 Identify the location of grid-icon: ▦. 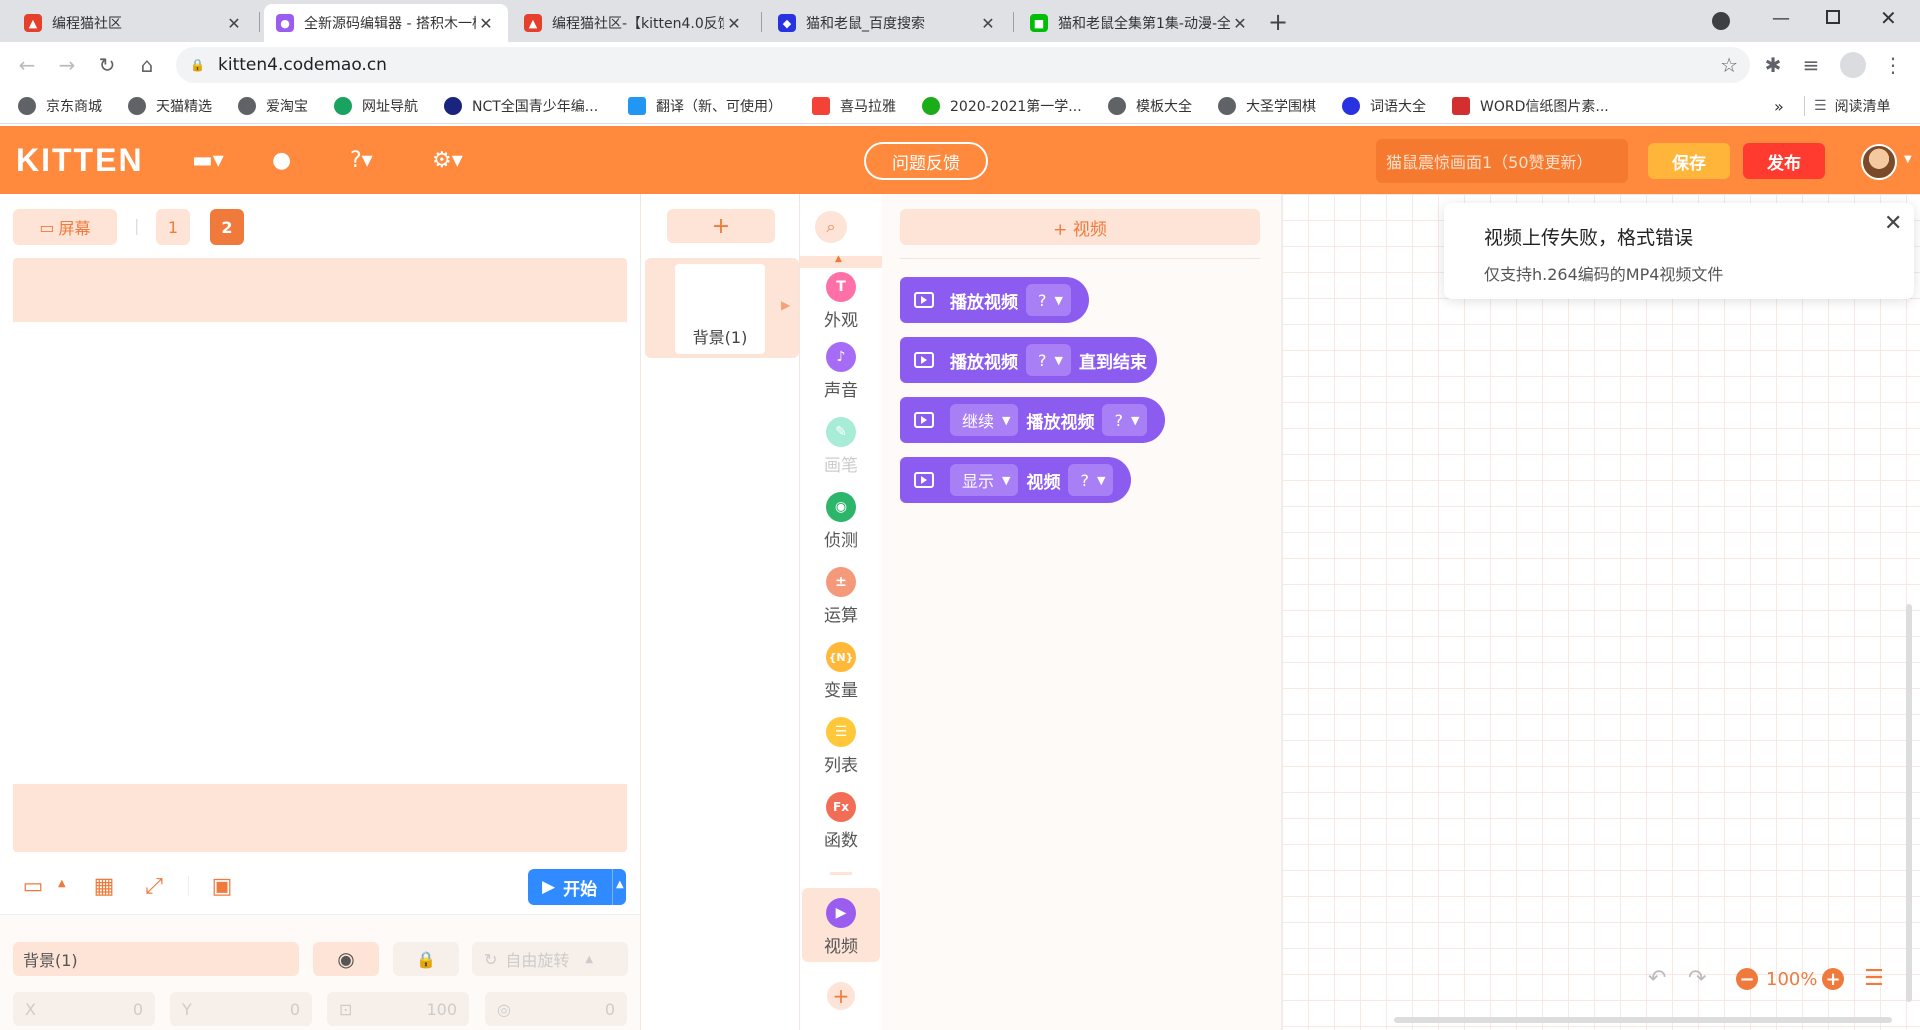
(104, 886).